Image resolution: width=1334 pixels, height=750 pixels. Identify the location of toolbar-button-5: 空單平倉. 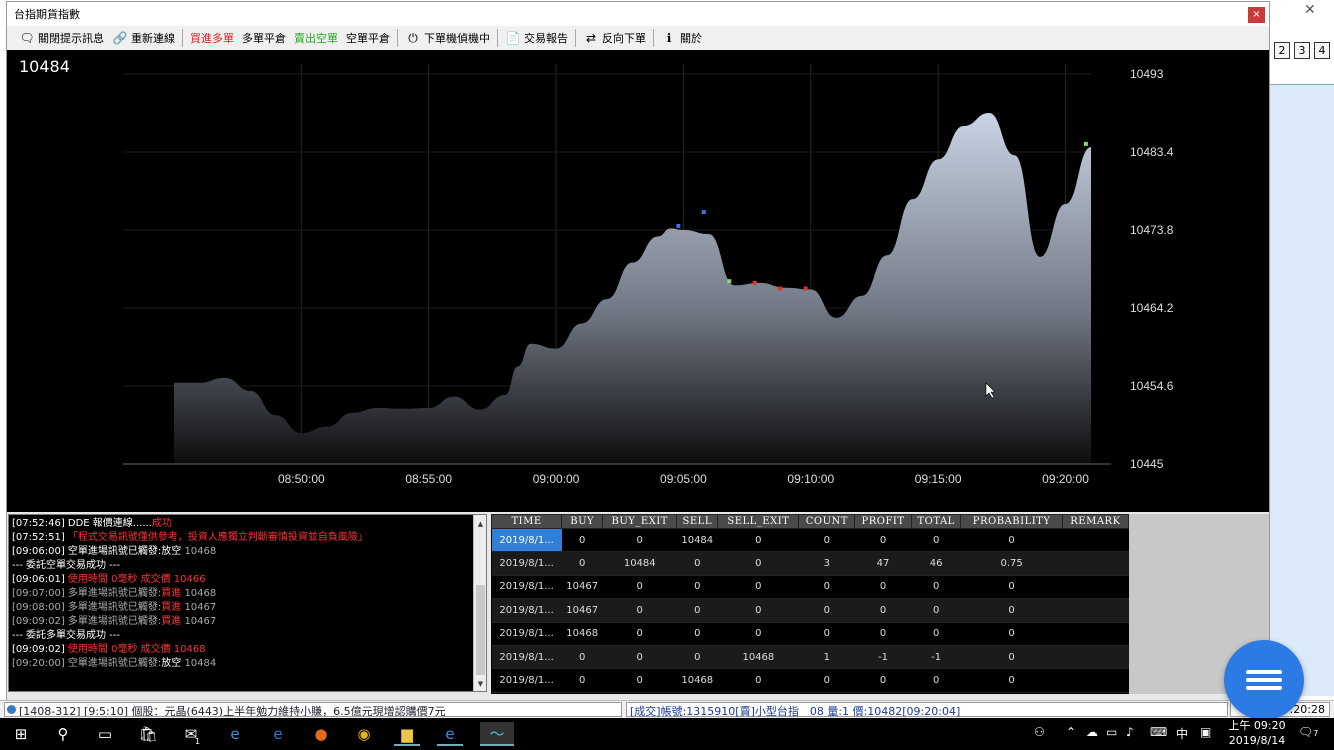
(368, 38).